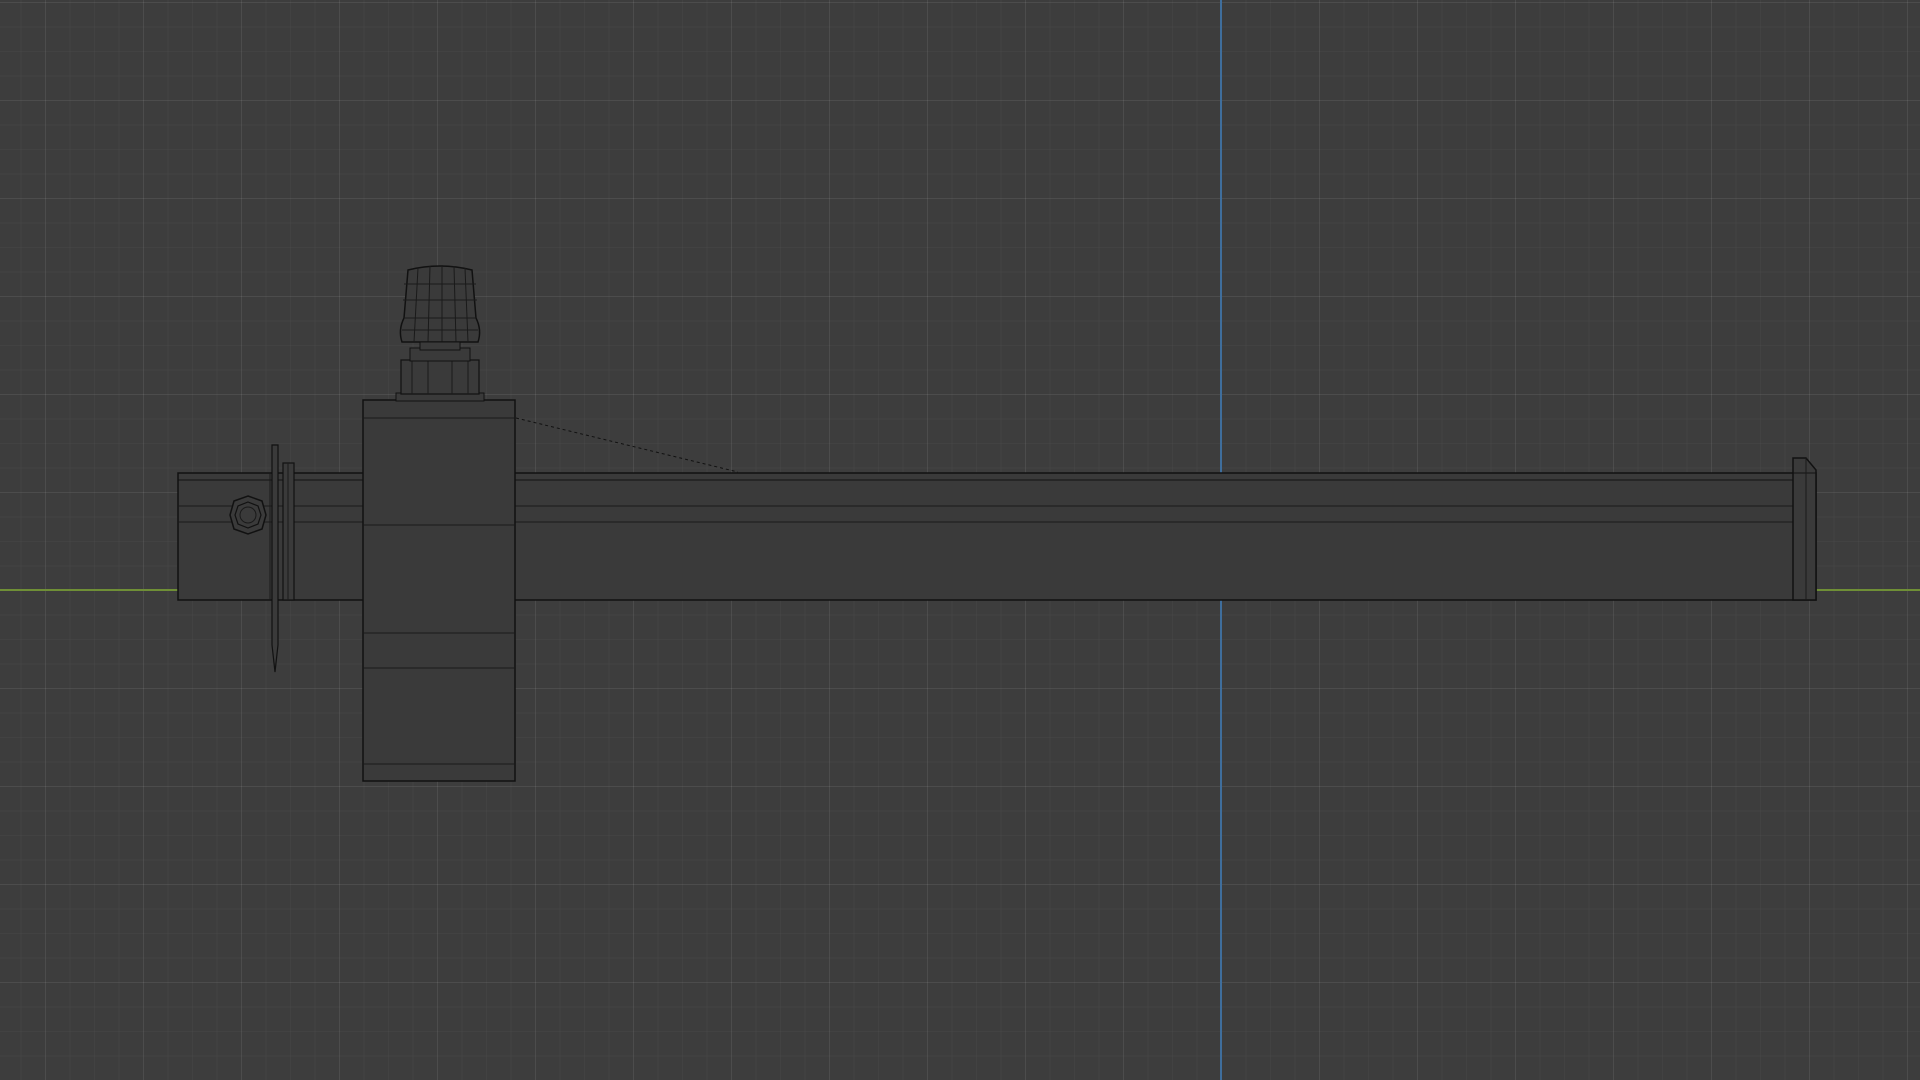 This screenshot has height=1080, width=1920. I want to click on bolt-mesh, so click(248, 515).